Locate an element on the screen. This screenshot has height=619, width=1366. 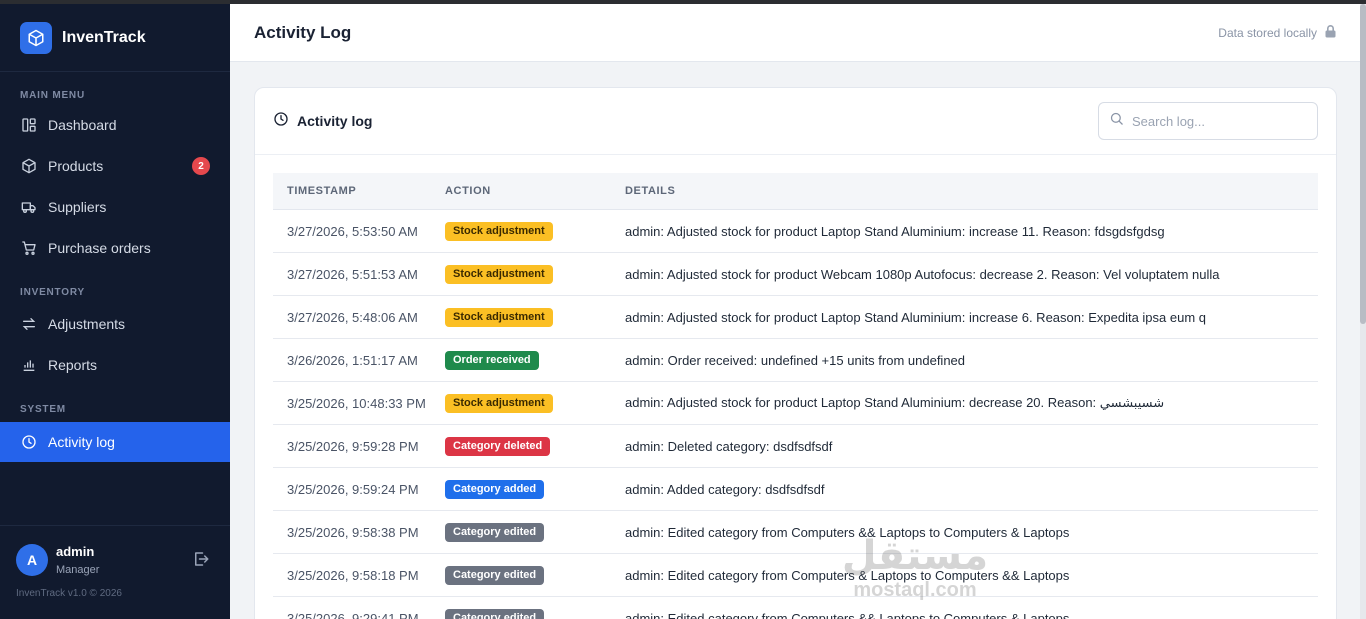
section-label-main-menu: MAIN MENU is located at coordinates (52, 95).